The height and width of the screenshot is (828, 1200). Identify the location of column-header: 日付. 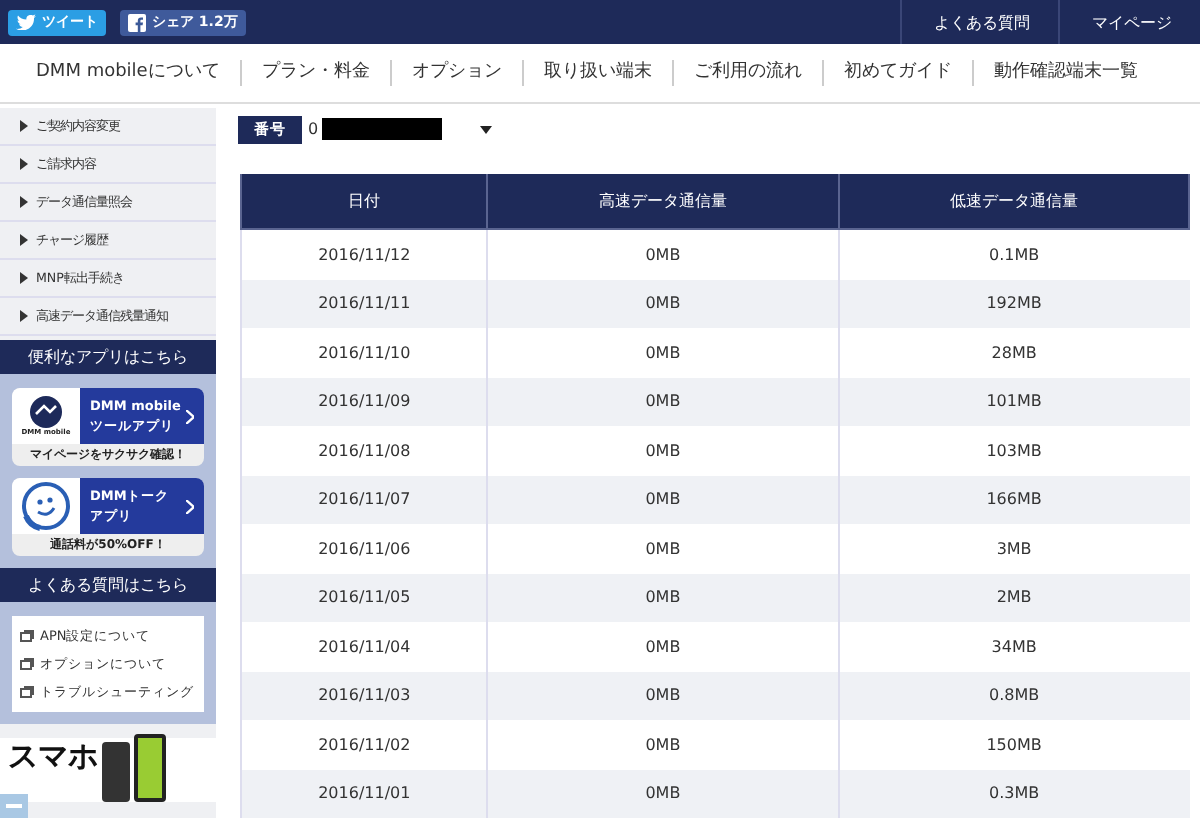
(364, 201).